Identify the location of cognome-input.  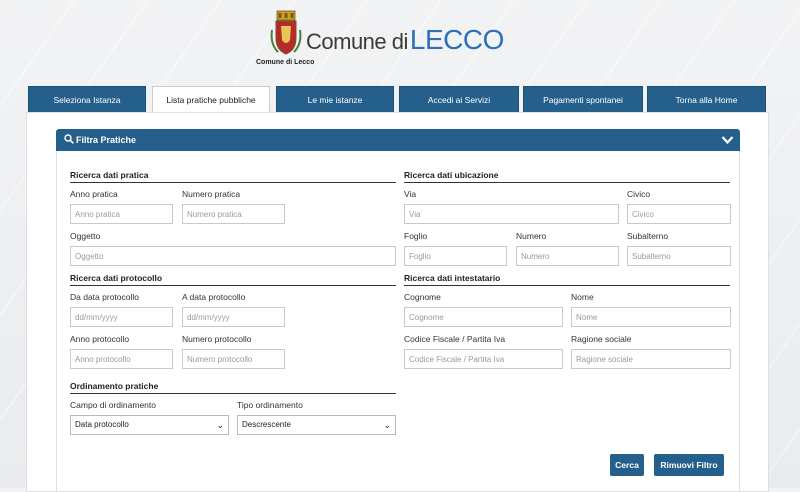
(483, 317).